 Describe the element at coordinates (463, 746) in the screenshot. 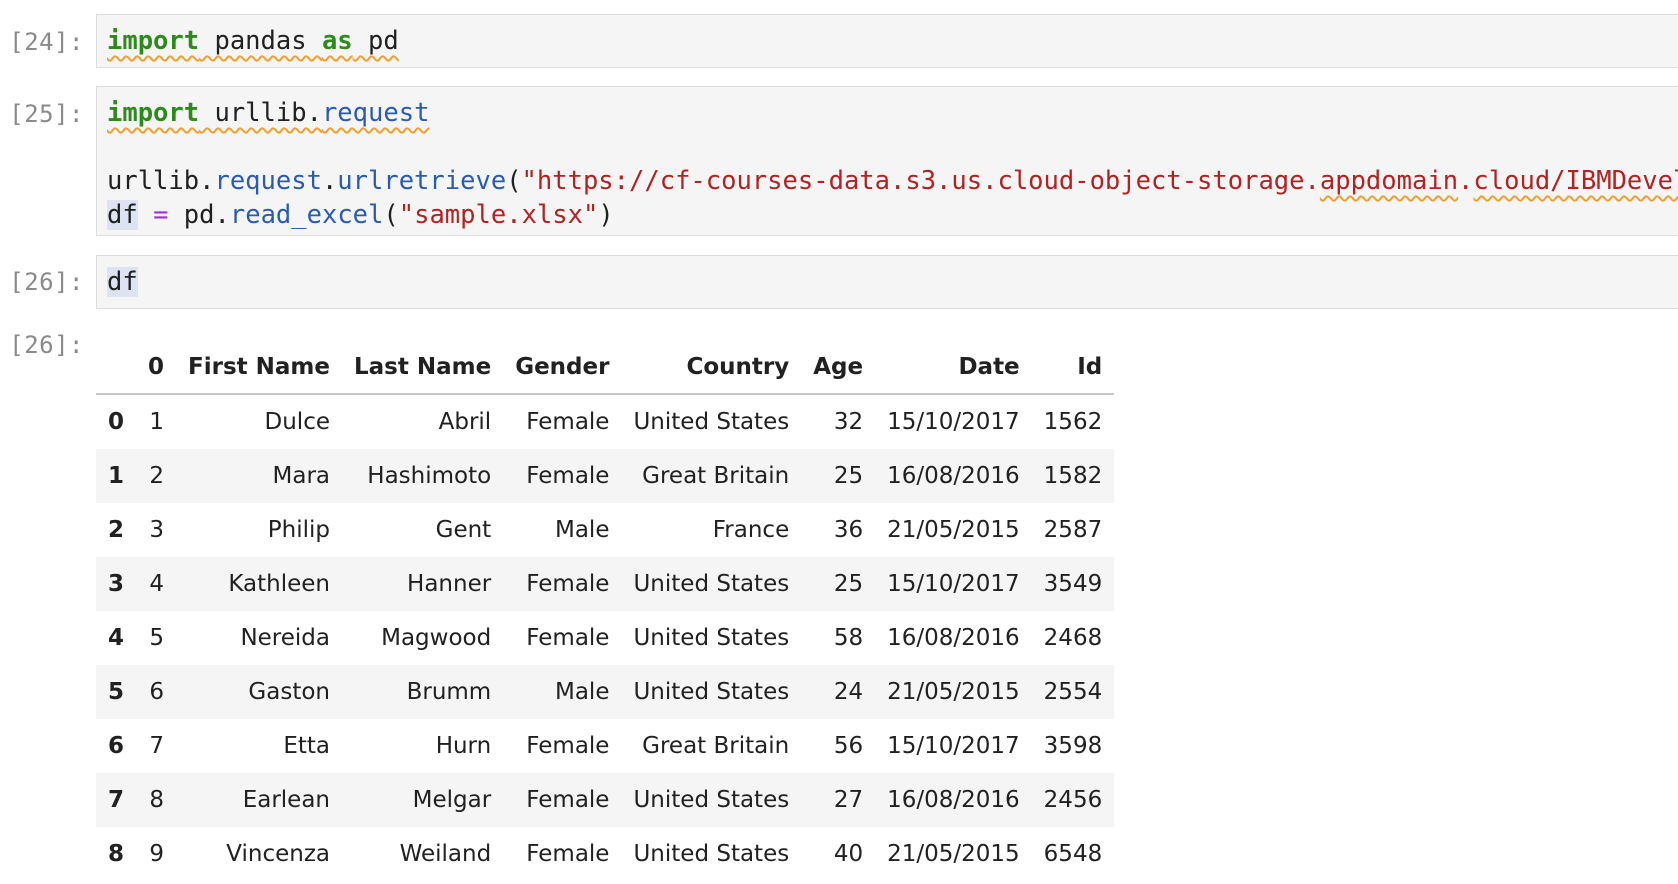

I see `table-cell: Hurn` at that location.